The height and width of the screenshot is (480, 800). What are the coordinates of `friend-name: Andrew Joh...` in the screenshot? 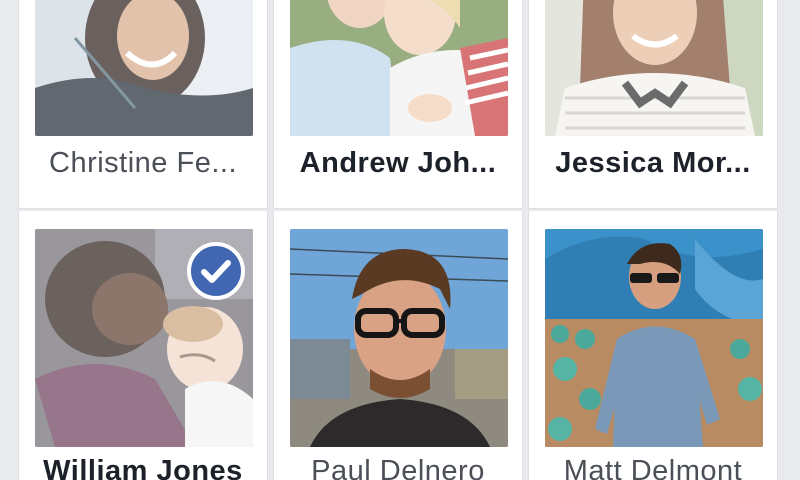 It's located at (398, 163).